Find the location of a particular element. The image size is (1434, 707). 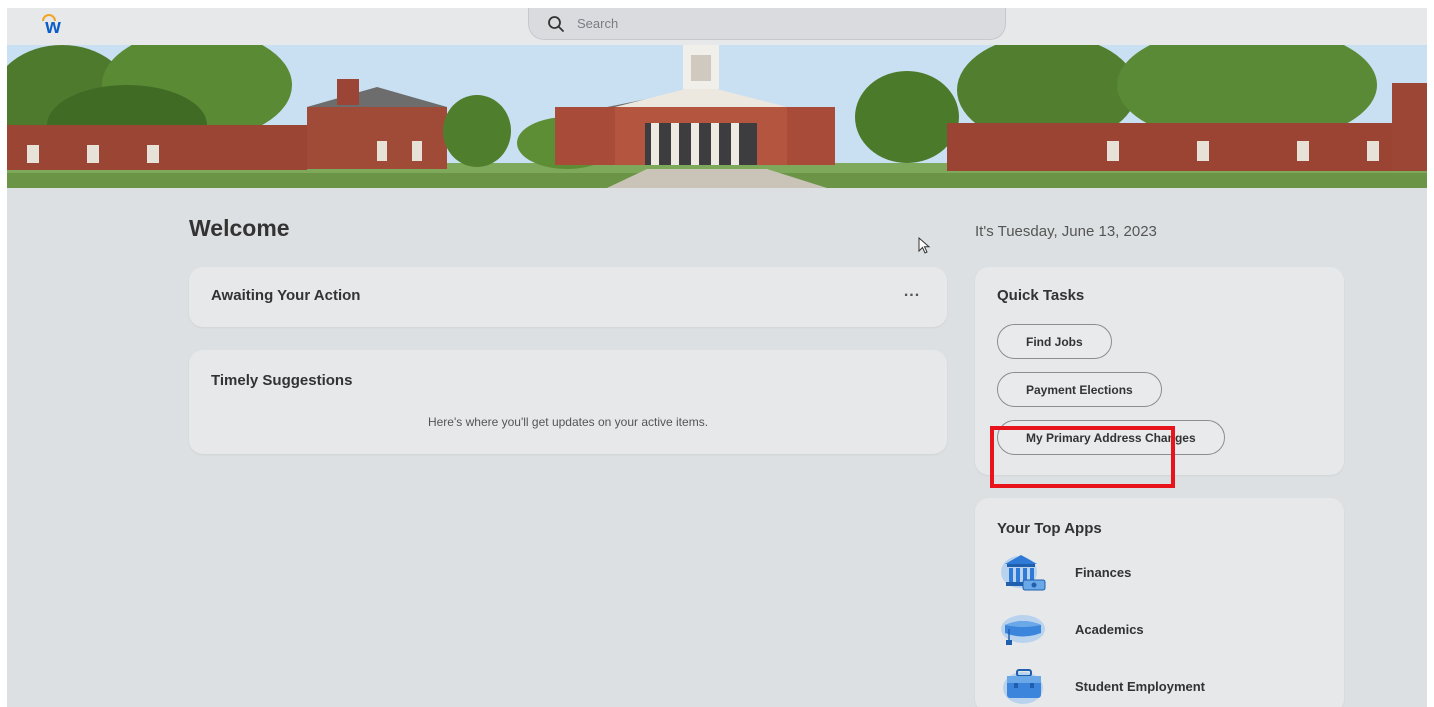

find-jobs-button: Find Jobs is located at coordinates (1054, 341).